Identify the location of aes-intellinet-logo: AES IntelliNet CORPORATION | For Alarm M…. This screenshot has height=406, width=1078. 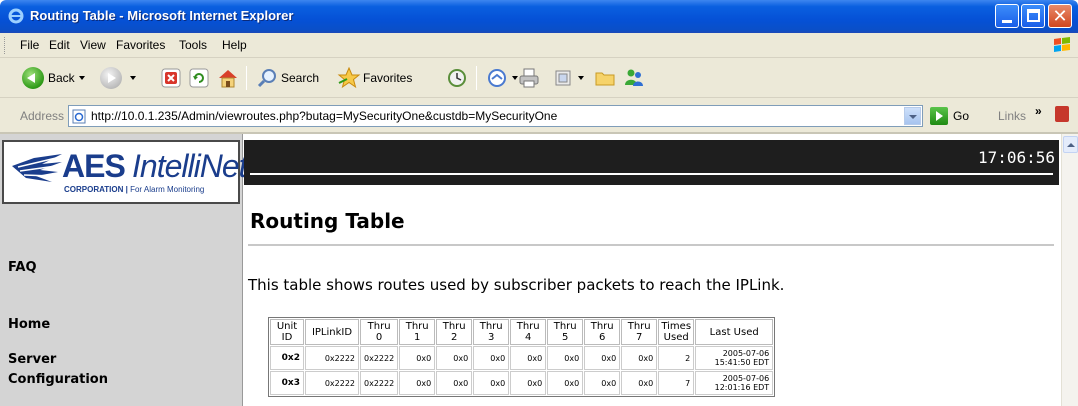
(124, 172).